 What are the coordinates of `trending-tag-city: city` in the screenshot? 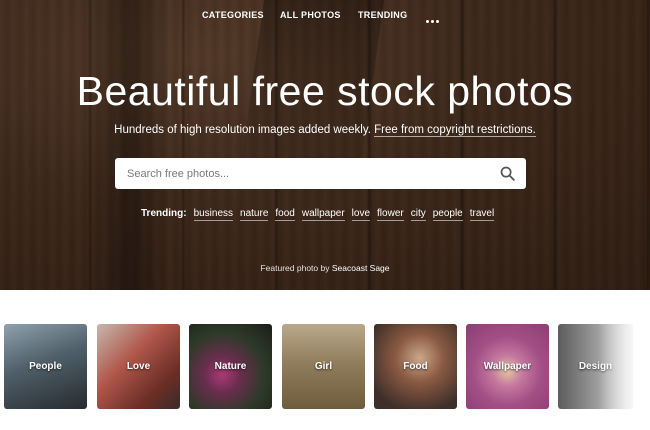 It's located at (418, 214).